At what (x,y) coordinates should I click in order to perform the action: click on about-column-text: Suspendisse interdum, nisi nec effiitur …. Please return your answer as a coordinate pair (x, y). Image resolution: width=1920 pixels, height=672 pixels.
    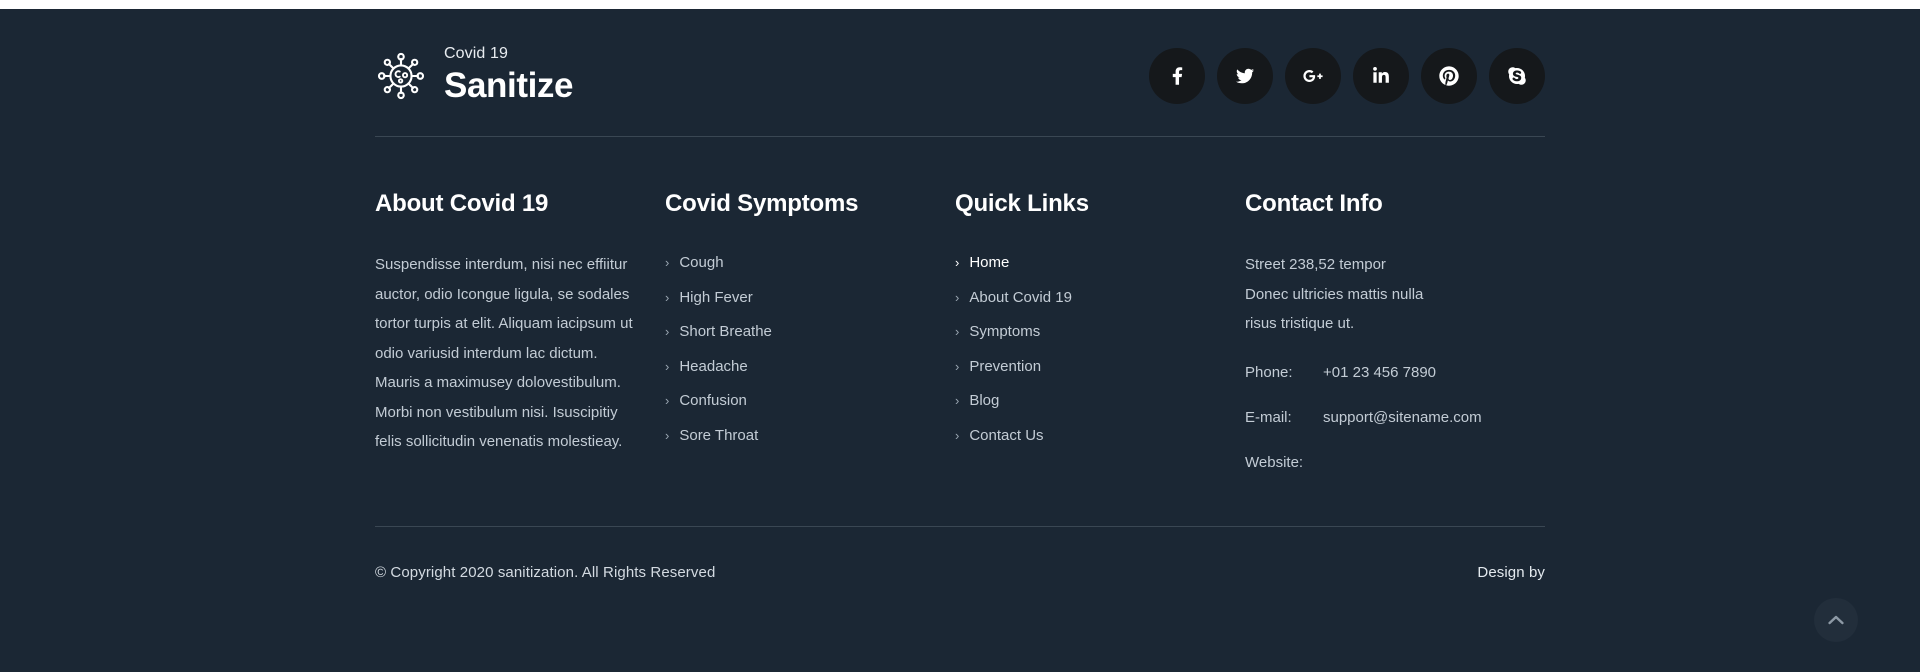
    Looking at the image, I should click on (504, 353).